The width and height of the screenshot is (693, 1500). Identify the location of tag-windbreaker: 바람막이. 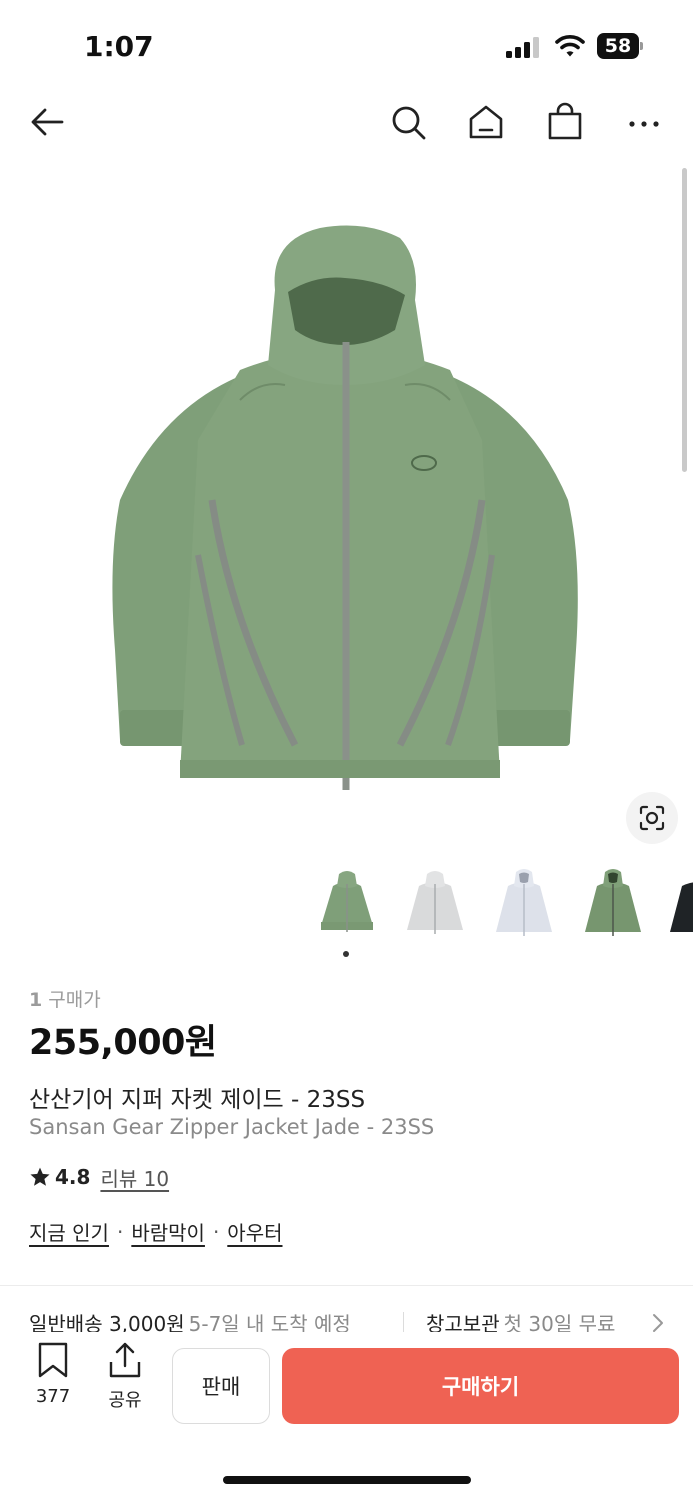
(168, 1231).